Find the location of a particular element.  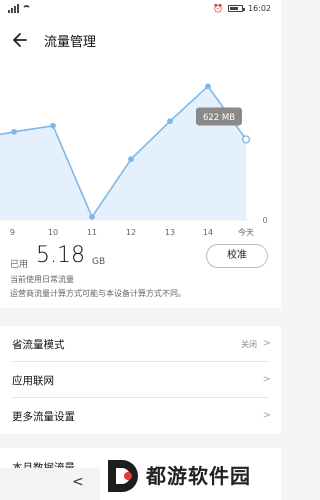

used-label: 已用 is located at coordinates (19, 265).